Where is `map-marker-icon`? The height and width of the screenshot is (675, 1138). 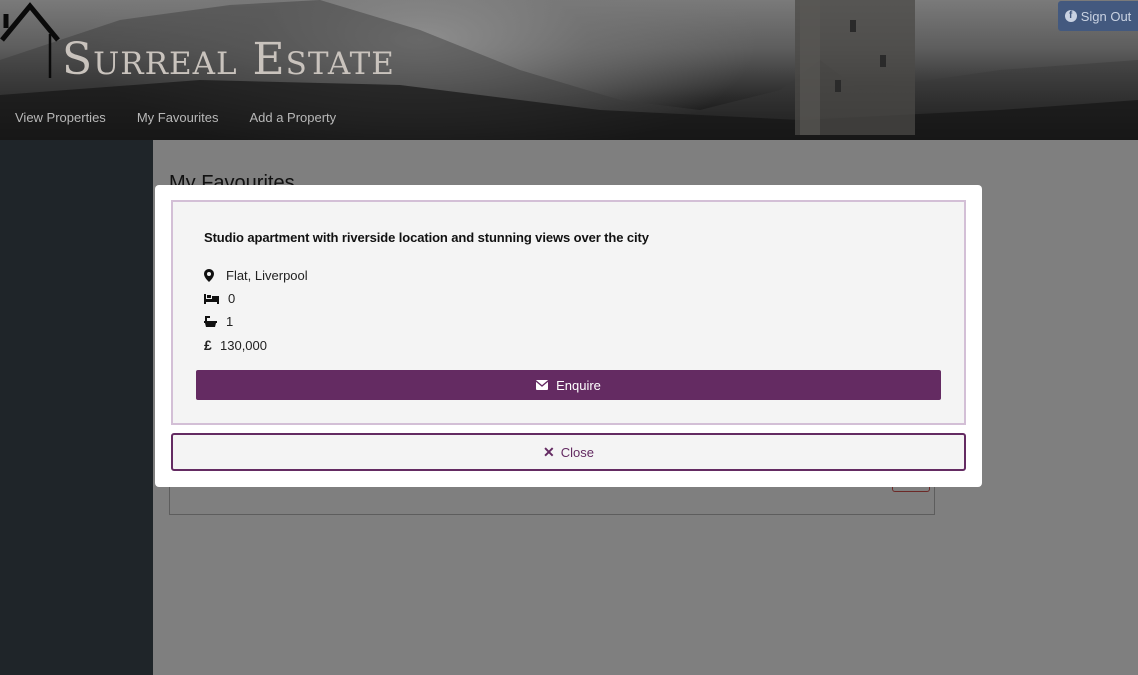 map-marker-icon is located at coordinates (212, 275).